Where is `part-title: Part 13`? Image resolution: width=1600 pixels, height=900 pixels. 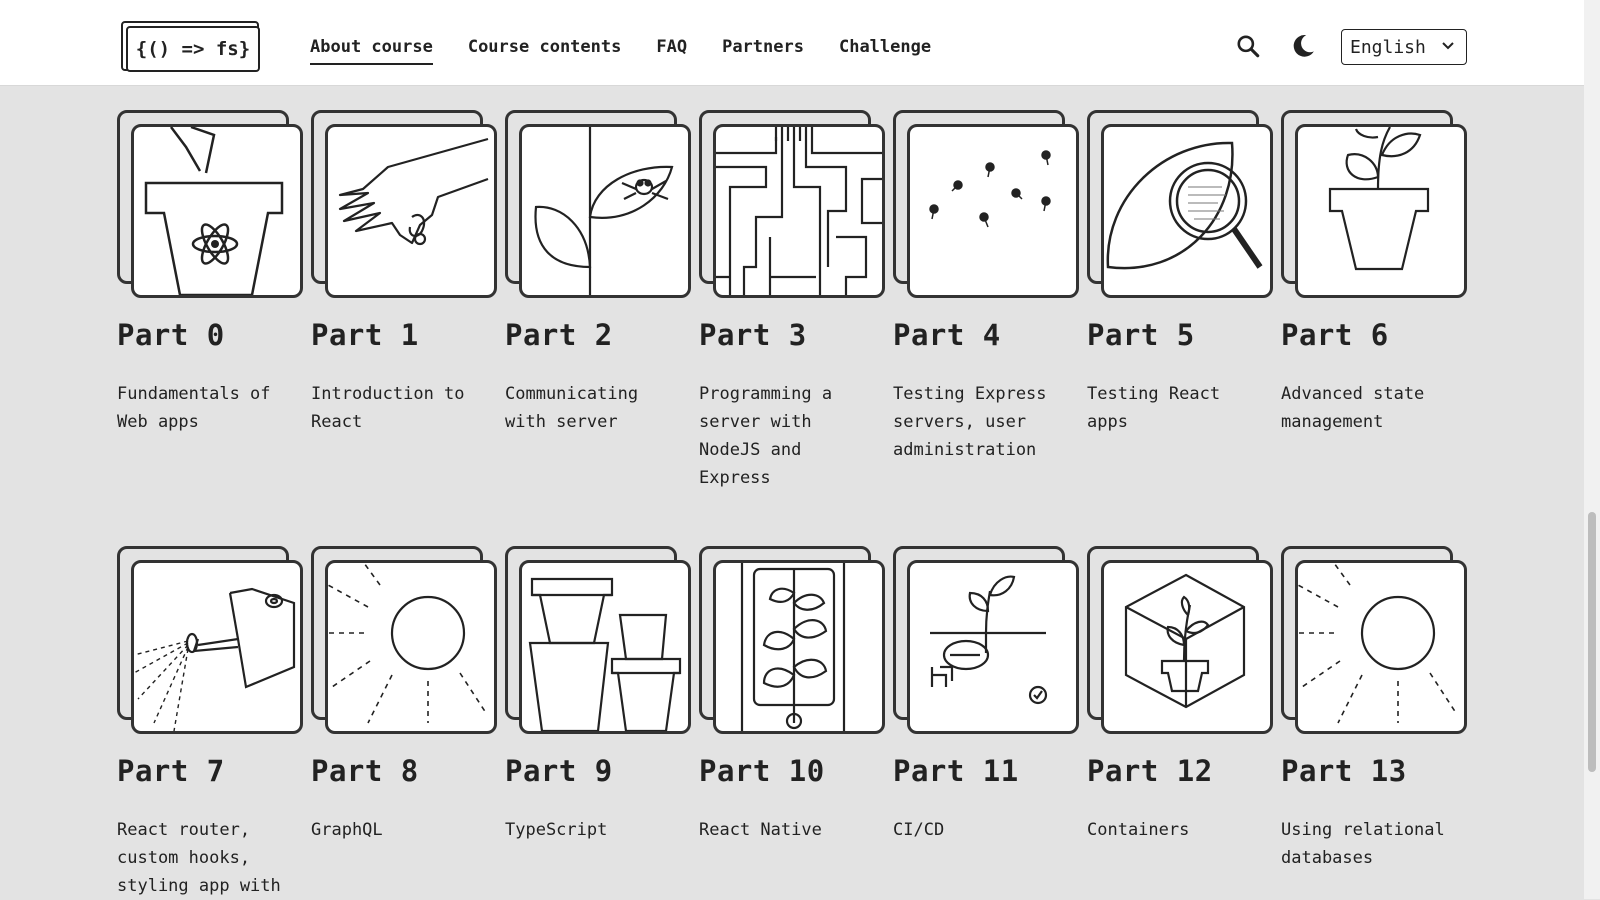 part-title: Part 13 is located at coordinates (1344, 771).